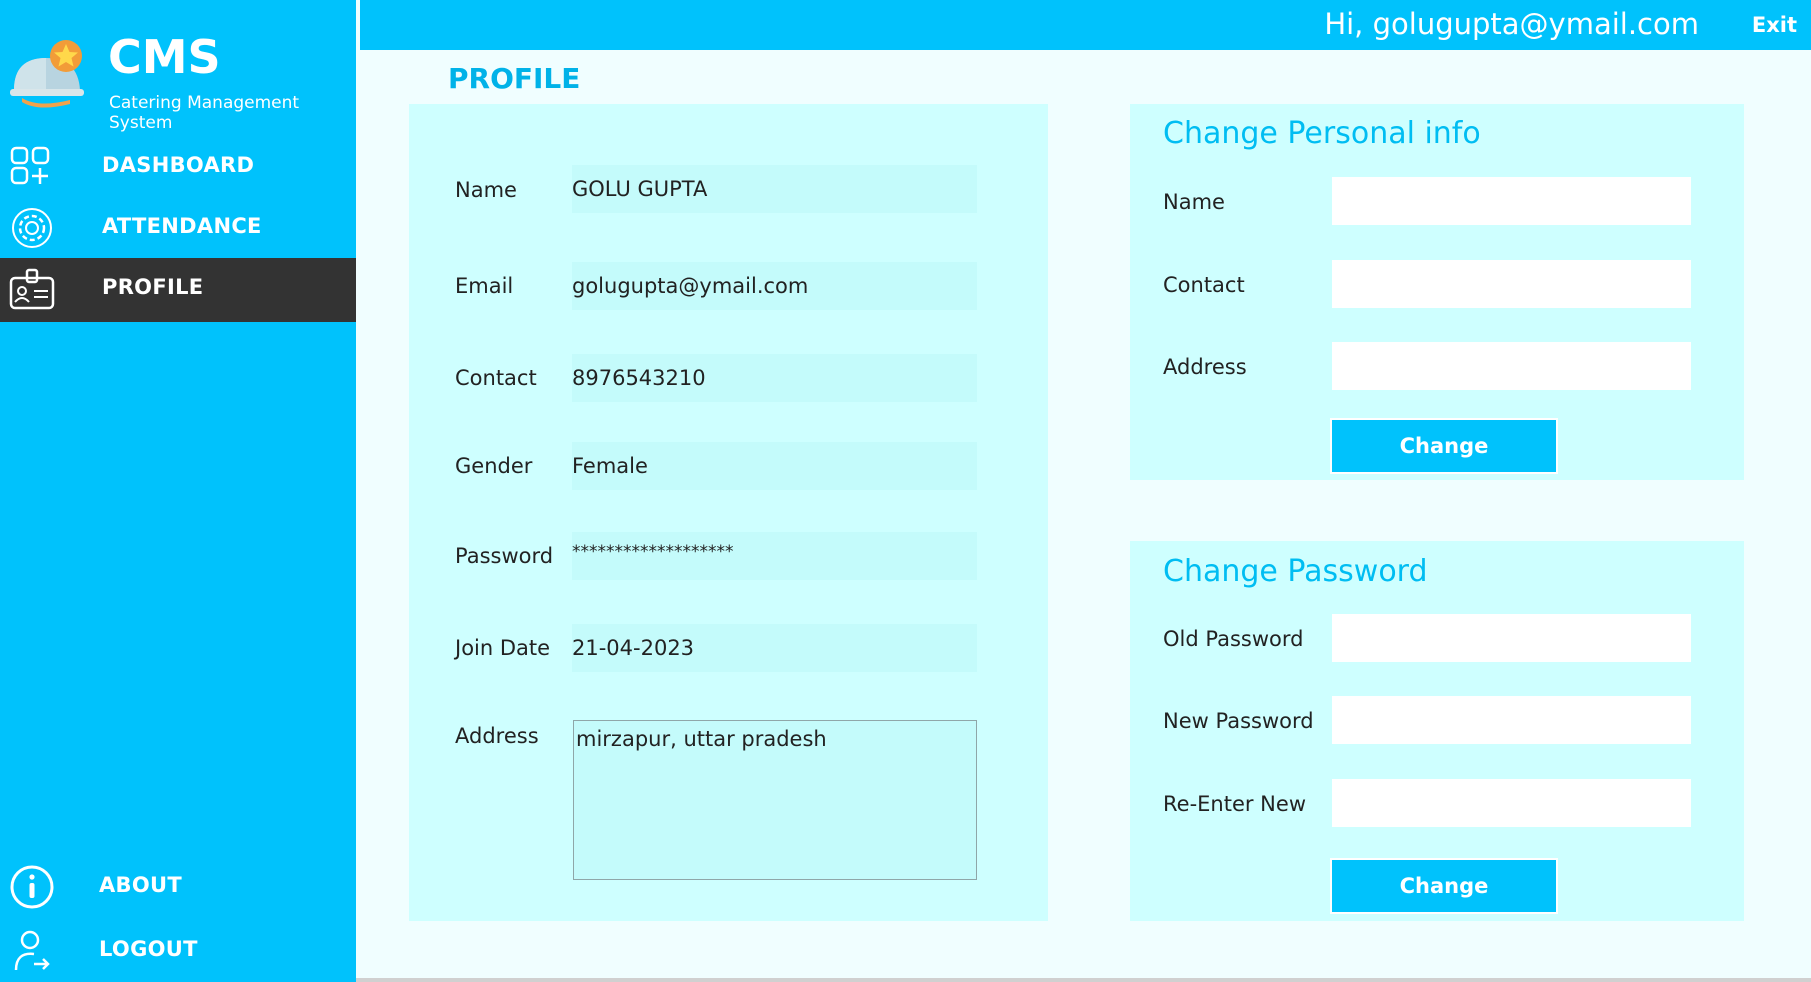 The width and height of the screenshot is (1811, 982). Describe the element at coordinates (486, 190) in the screenshot. I see `profile-name-label: Name` at that location.